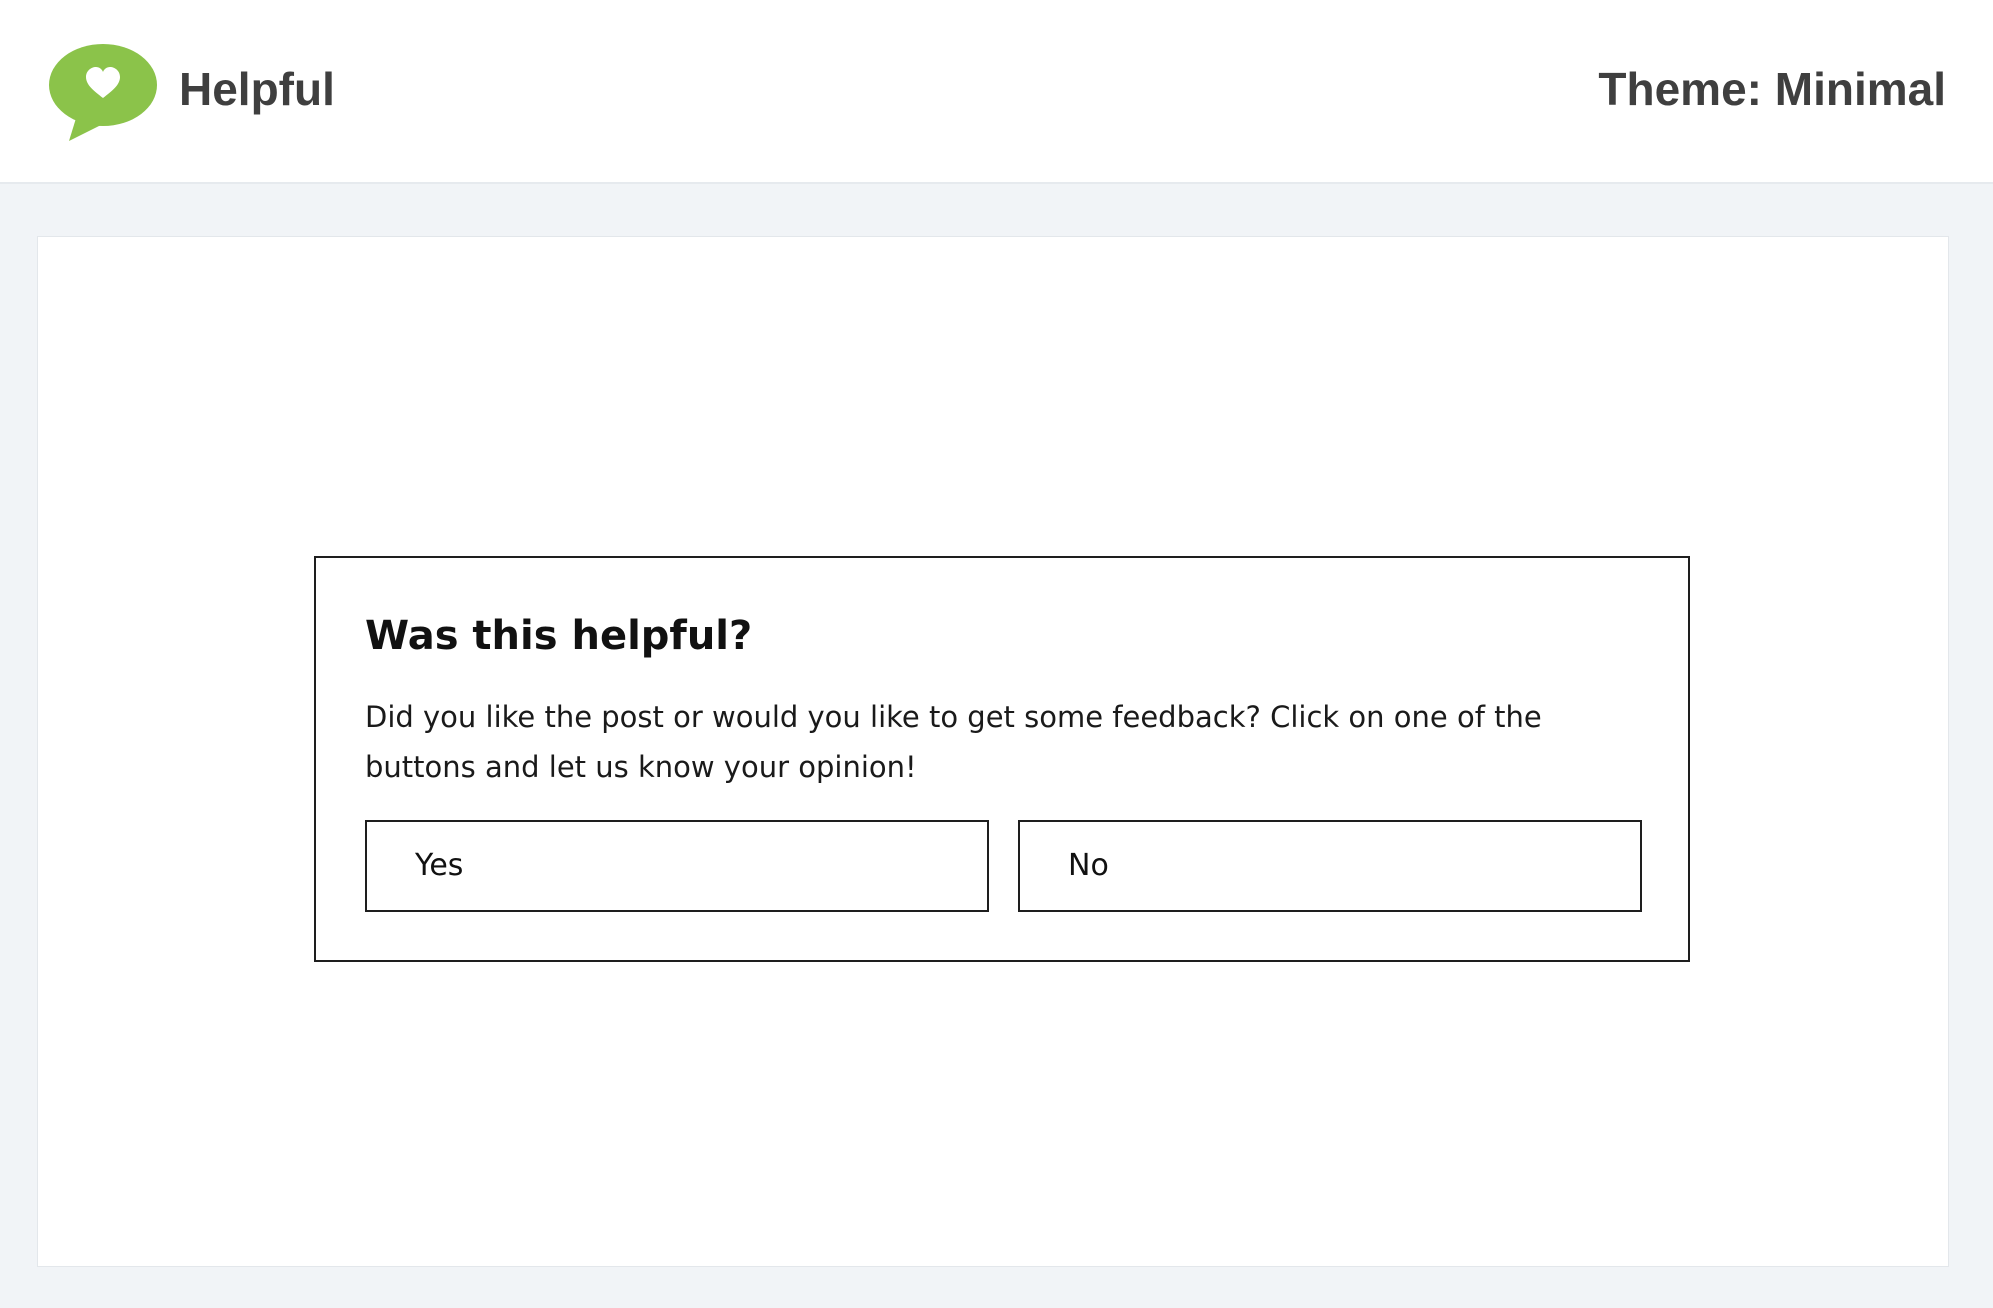  Describe the element at coordinates (559, 636) in the screenshot. I see `widget-title: Was this helpful?` at that location.